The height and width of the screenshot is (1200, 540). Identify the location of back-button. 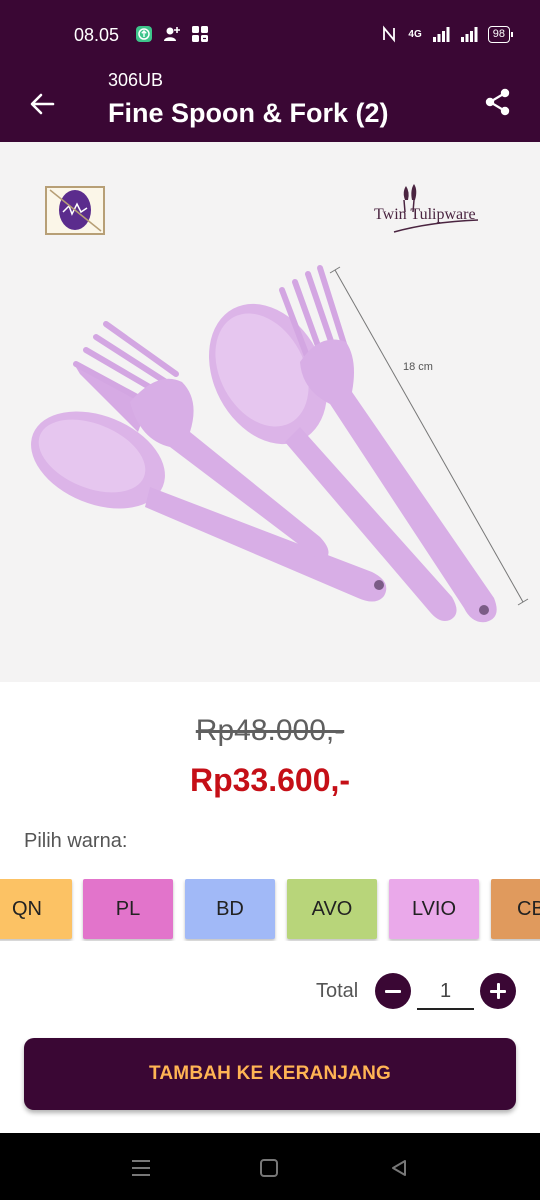
(42, 104).